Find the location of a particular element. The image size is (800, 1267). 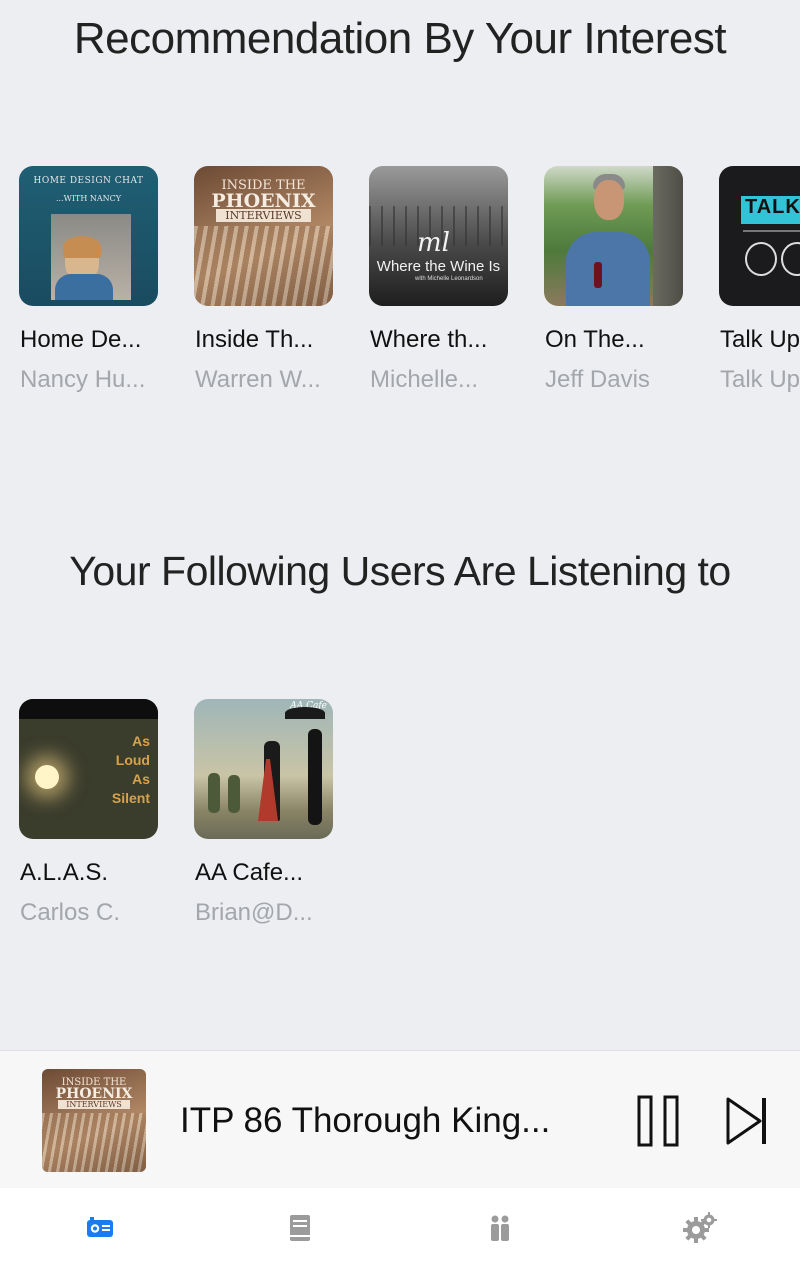

podcast-card: As Loud As Silent A.L.A.S. Carlos C. is located at coordinates (89, 812).